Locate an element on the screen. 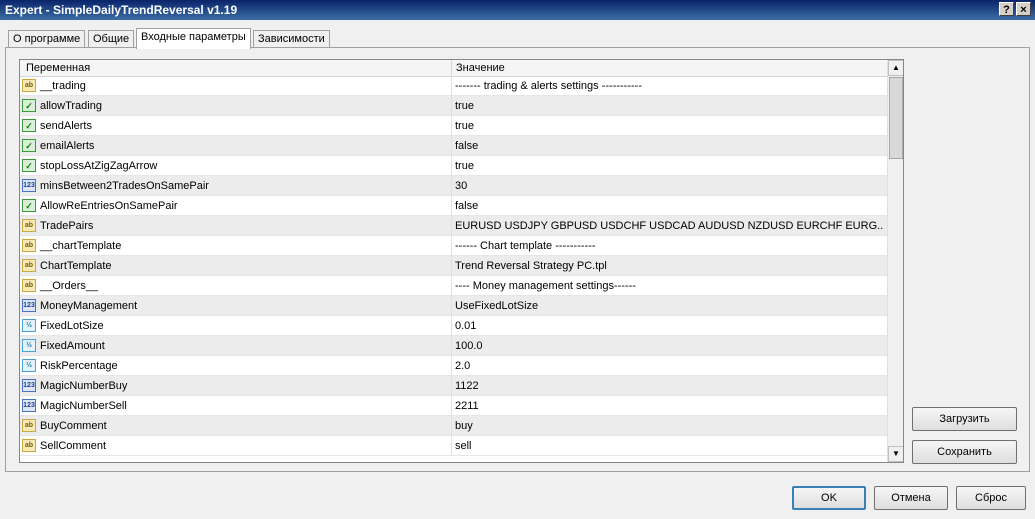  table-row: ✓ stopLossAtZigZagArrow true is located at coordinates (453, 166).